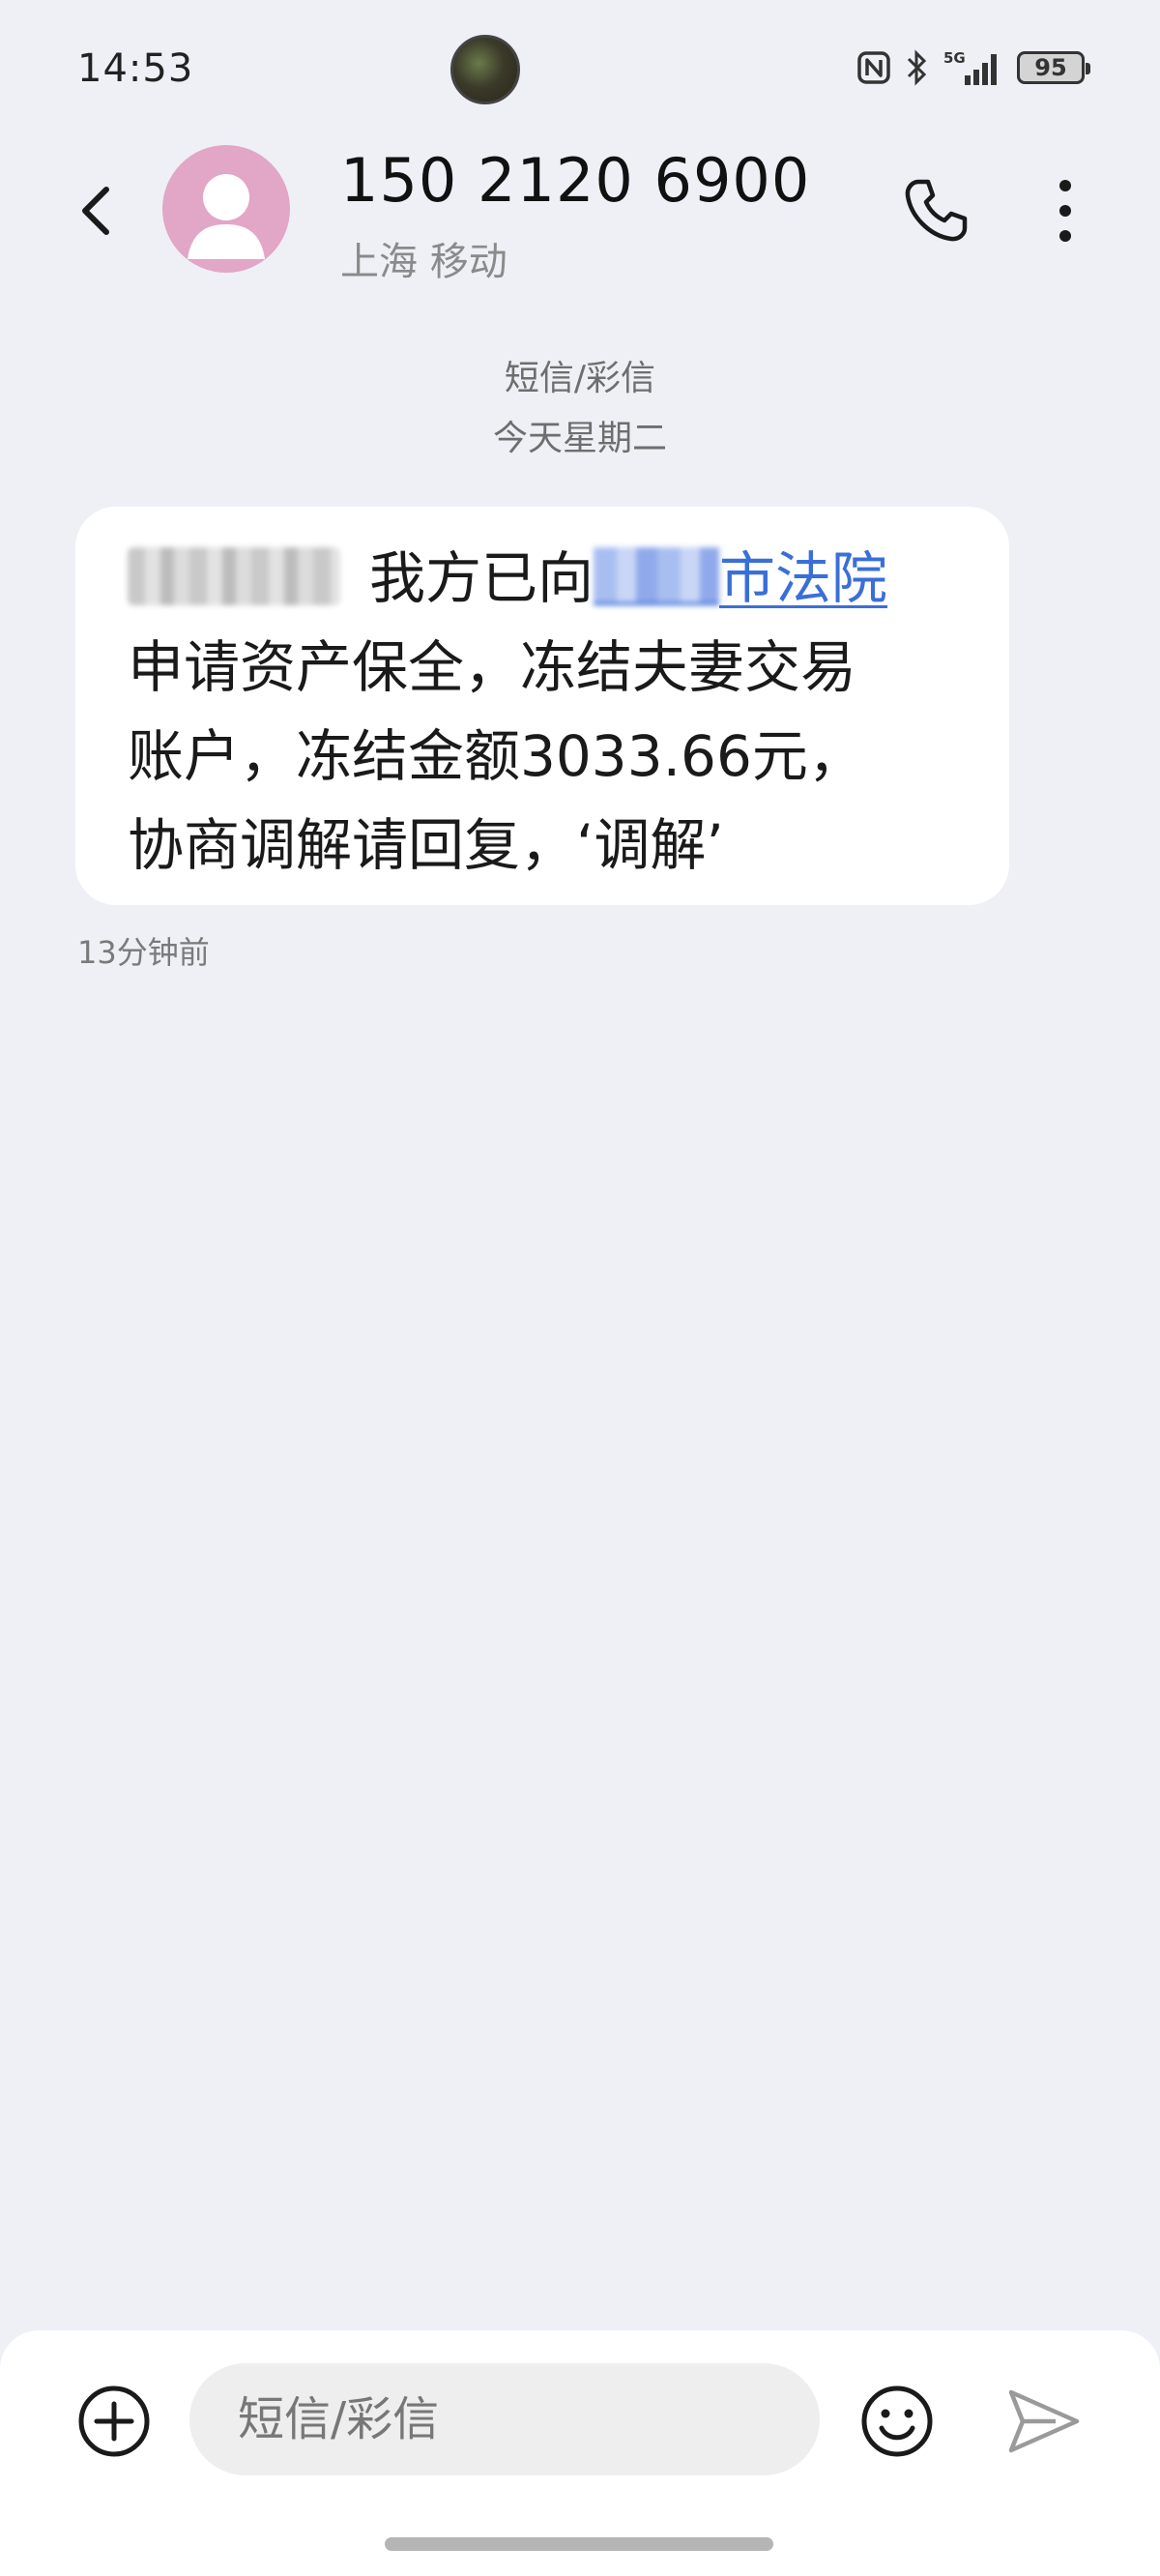 The width and height of the screenshot is (1160, 2576). What do you see at coordinates (481, 578) in the screenshot?
I see `message-line-1-text: 我方已向` at bounding box center [481, 578].